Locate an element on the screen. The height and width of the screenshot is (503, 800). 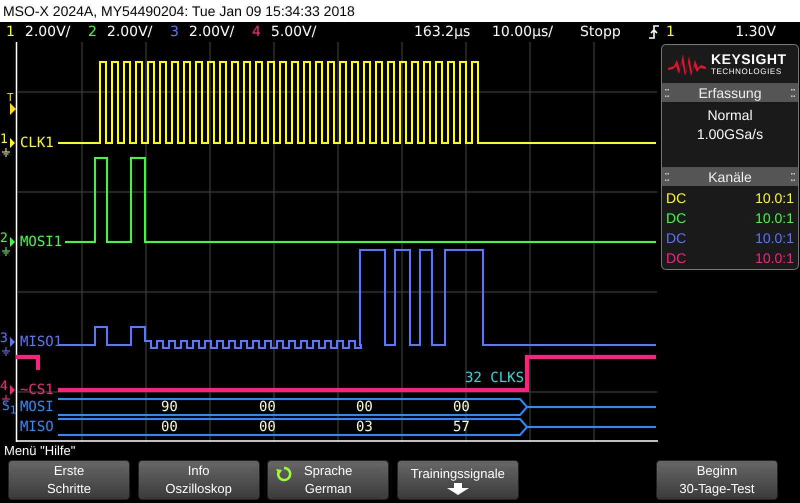
softkey-button: Erste Schritte is located at coordinates (69, 480).